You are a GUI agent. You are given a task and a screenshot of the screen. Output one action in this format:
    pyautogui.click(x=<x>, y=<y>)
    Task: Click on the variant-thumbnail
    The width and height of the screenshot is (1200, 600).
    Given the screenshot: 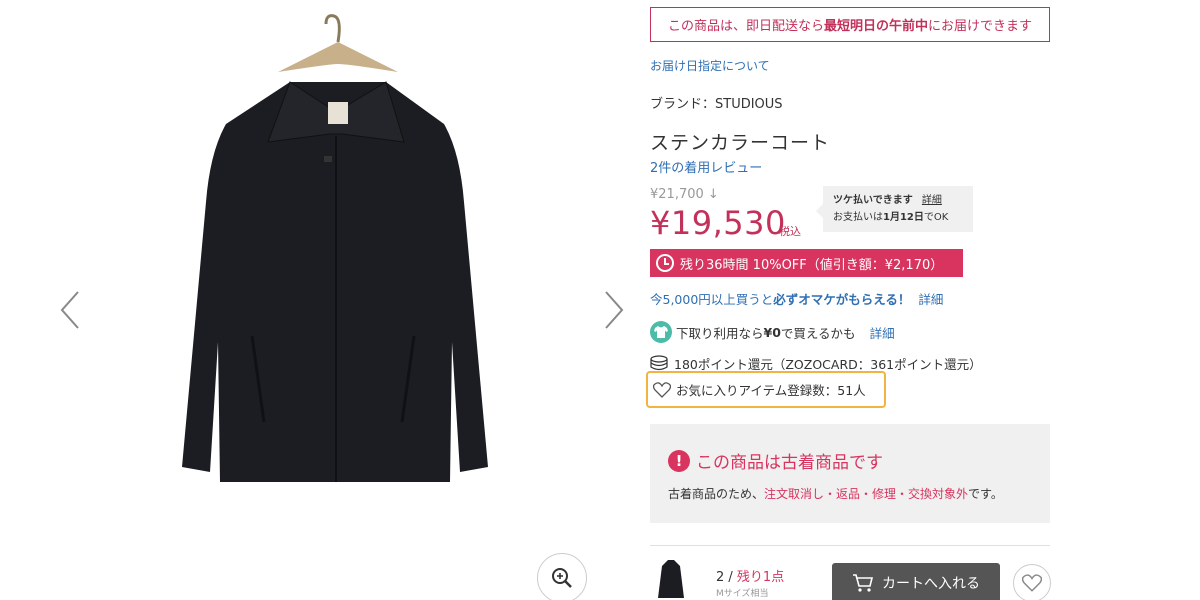 What is the action you would take?
    pyautogui.click(x=671, y=579)
    